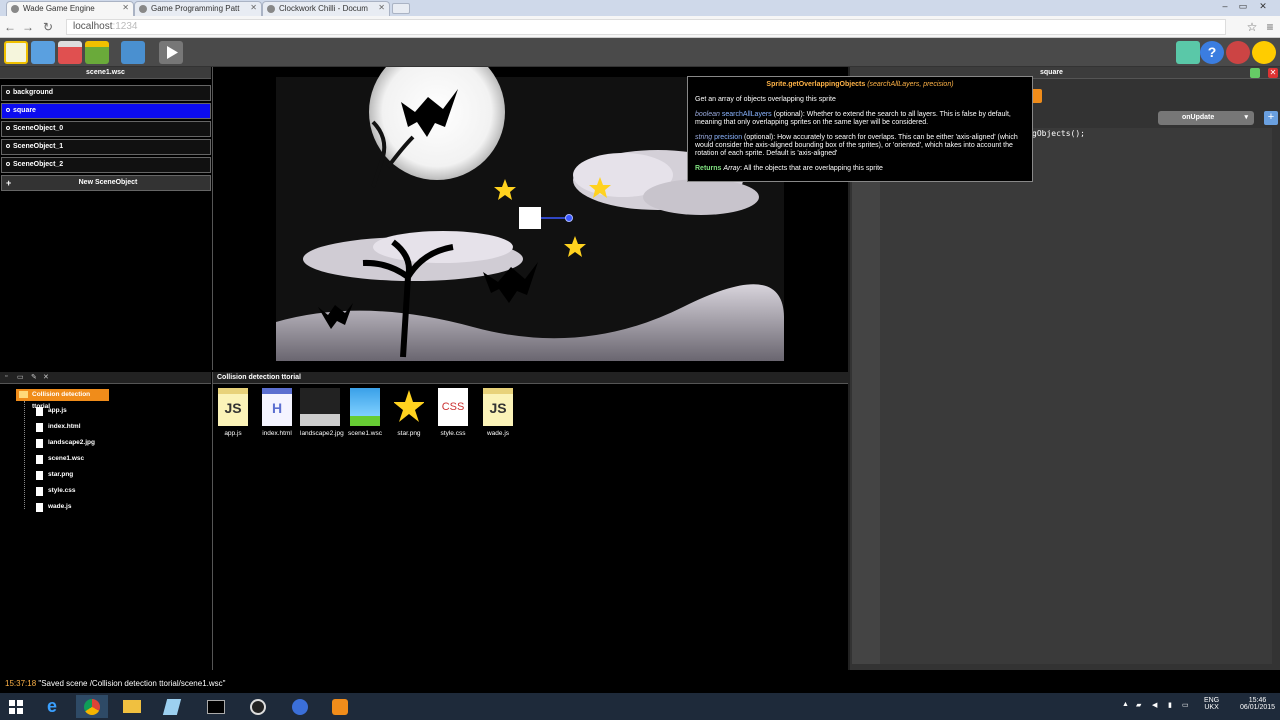 The image size is (1280, 720). I want to click on reload-icon: ↻, so click(48, 27).